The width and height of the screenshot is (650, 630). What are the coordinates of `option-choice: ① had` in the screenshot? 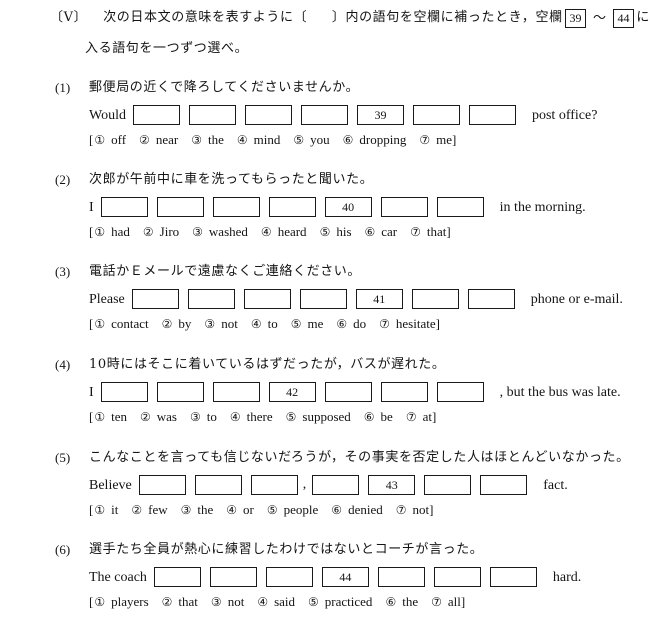 It's located at (112, 232).